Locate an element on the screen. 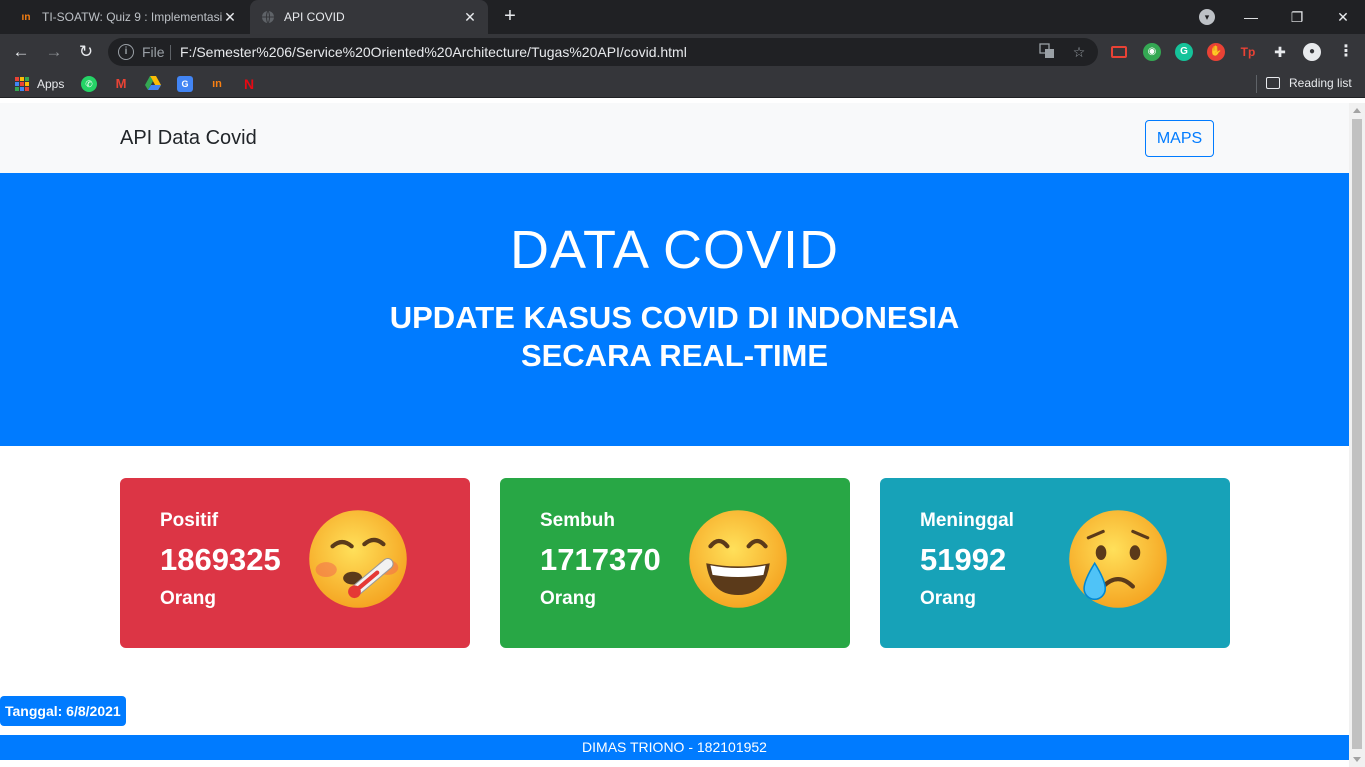 The width and height of the screenshot is (1365, 767). info-icon: i is located at coordinates (126, 52).